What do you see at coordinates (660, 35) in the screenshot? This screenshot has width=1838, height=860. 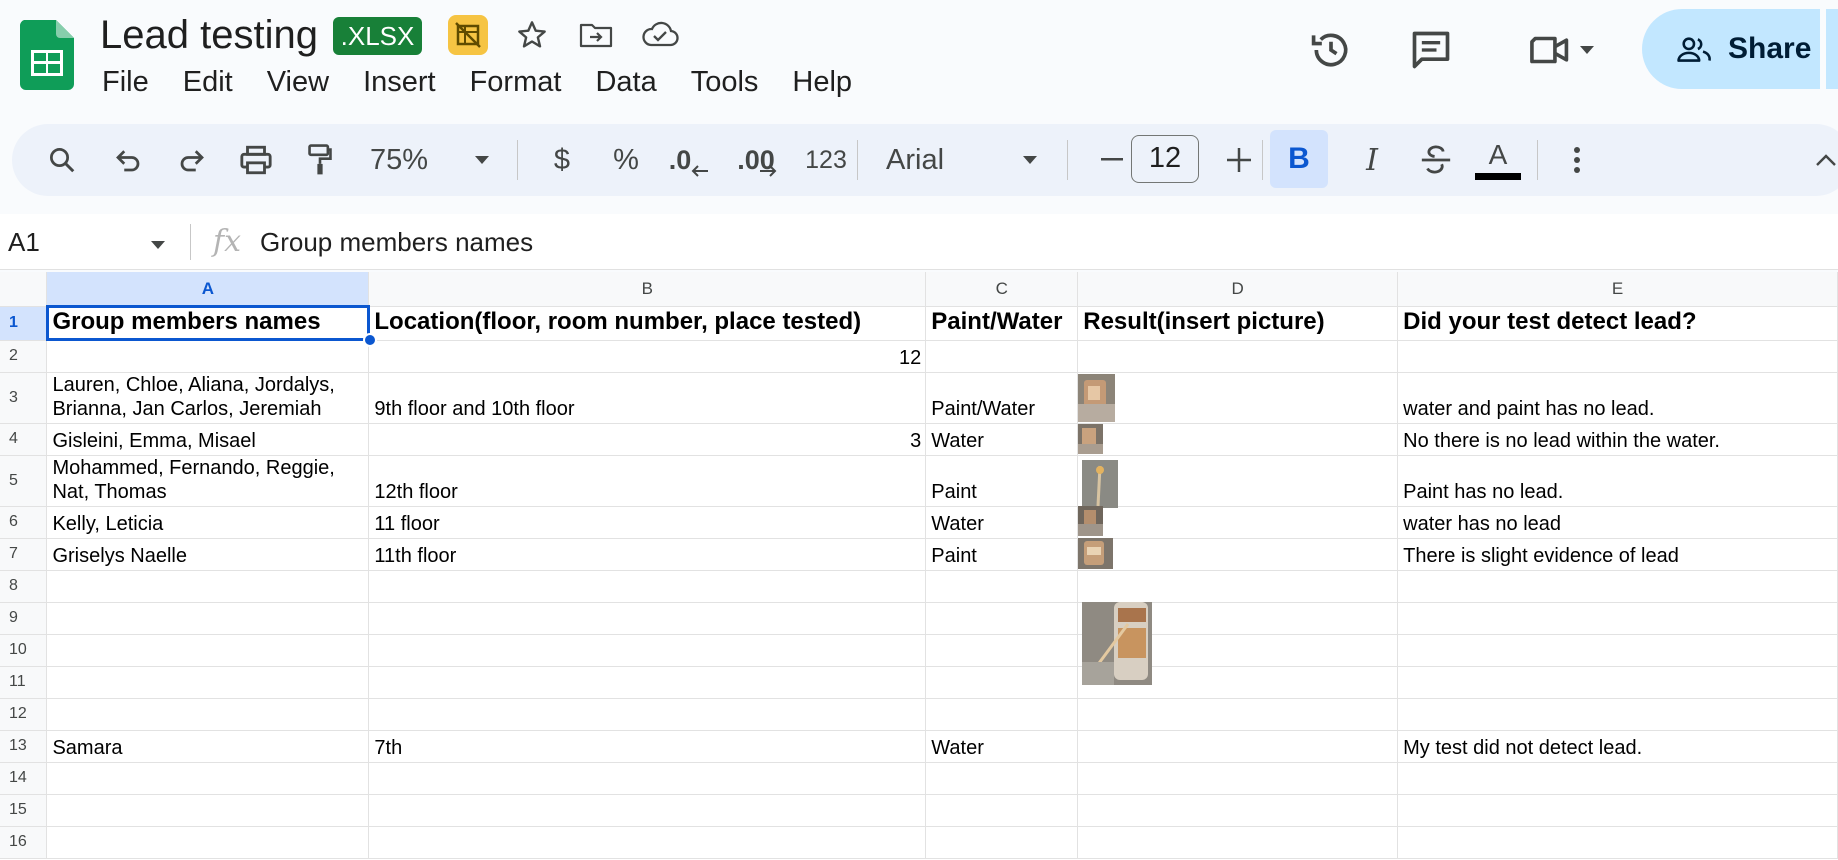 I see `cloud-saved-icon` at bounding box center [660, 35].